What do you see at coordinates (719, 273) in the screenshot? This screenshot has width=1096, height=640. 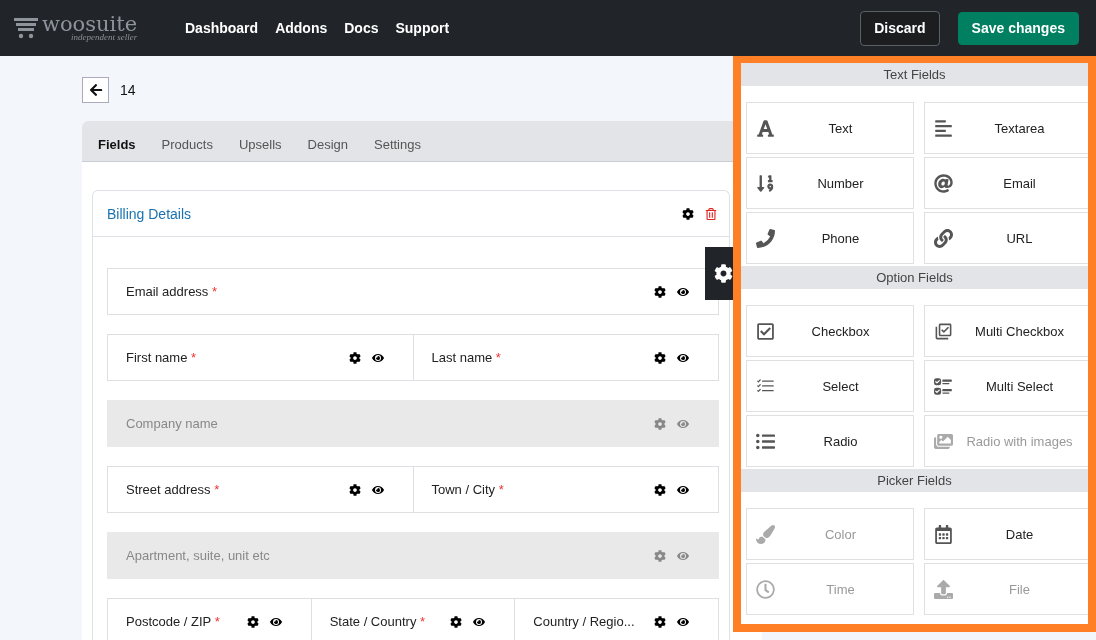 I see `settings-tab` at bounding box center [719, 273].